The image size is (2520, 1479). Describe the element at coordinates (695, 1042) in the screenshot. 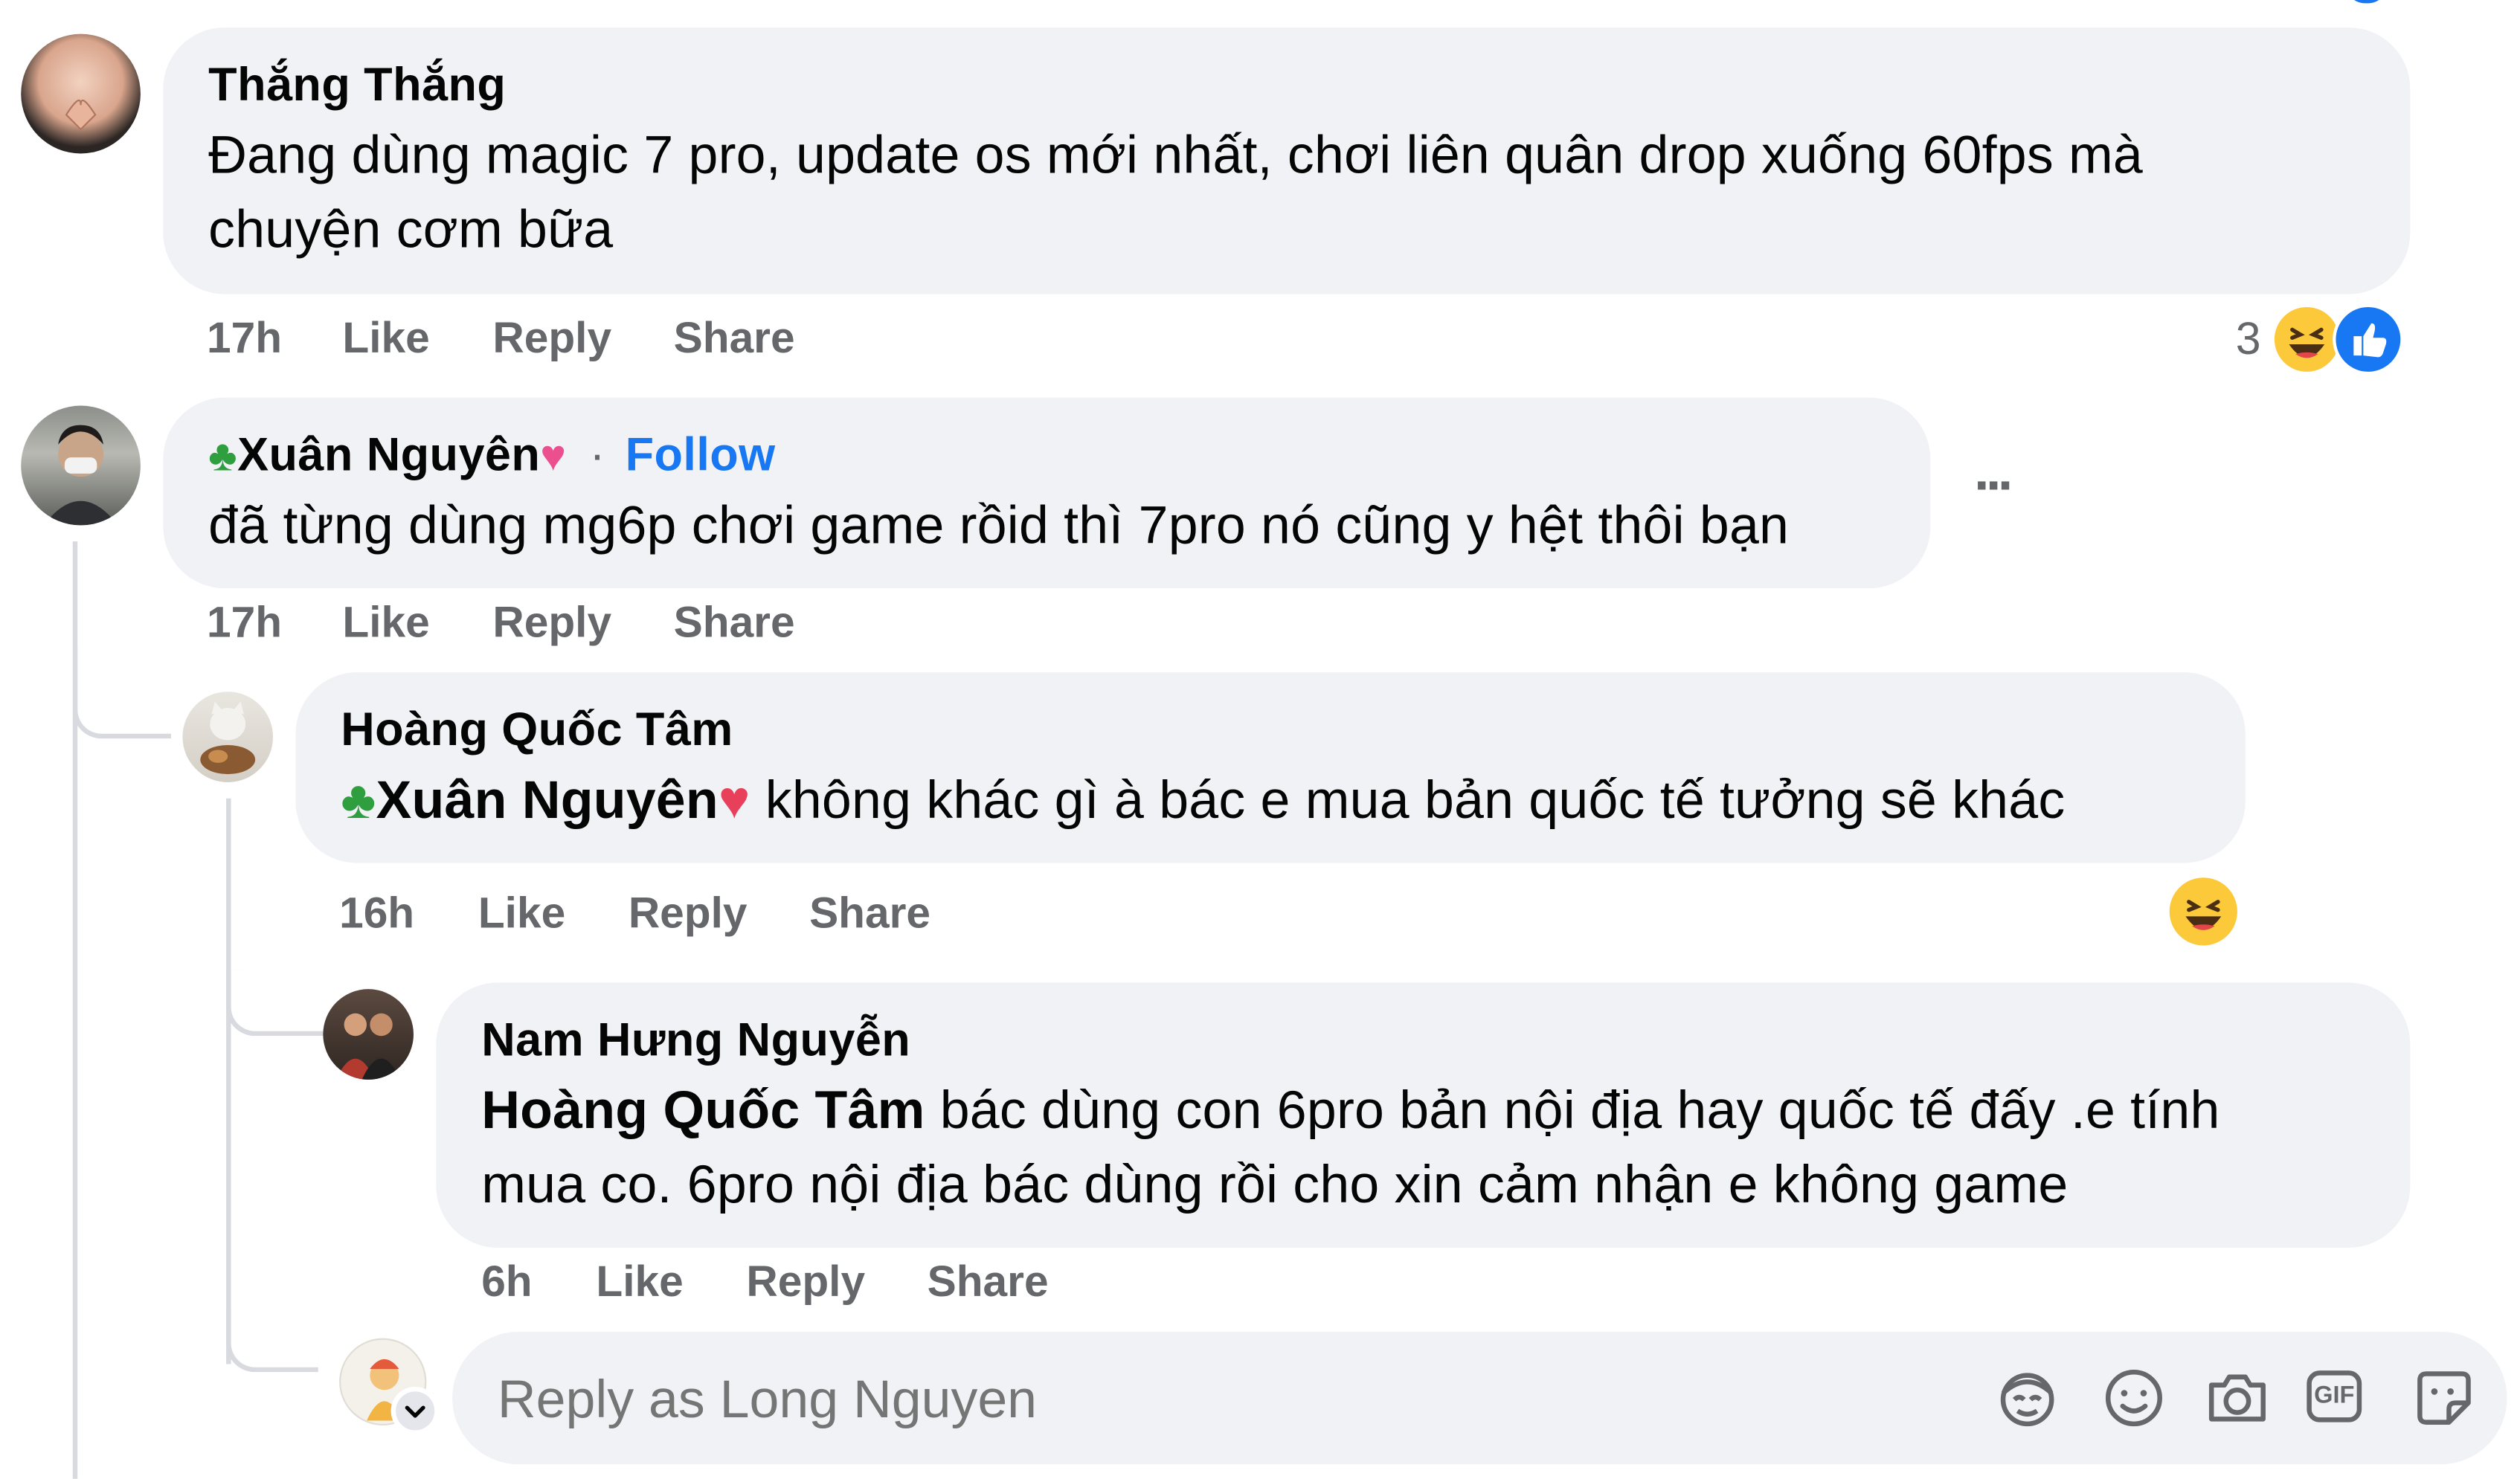

I see `comment-author: Nam Hưng Nguyễn` at that location.